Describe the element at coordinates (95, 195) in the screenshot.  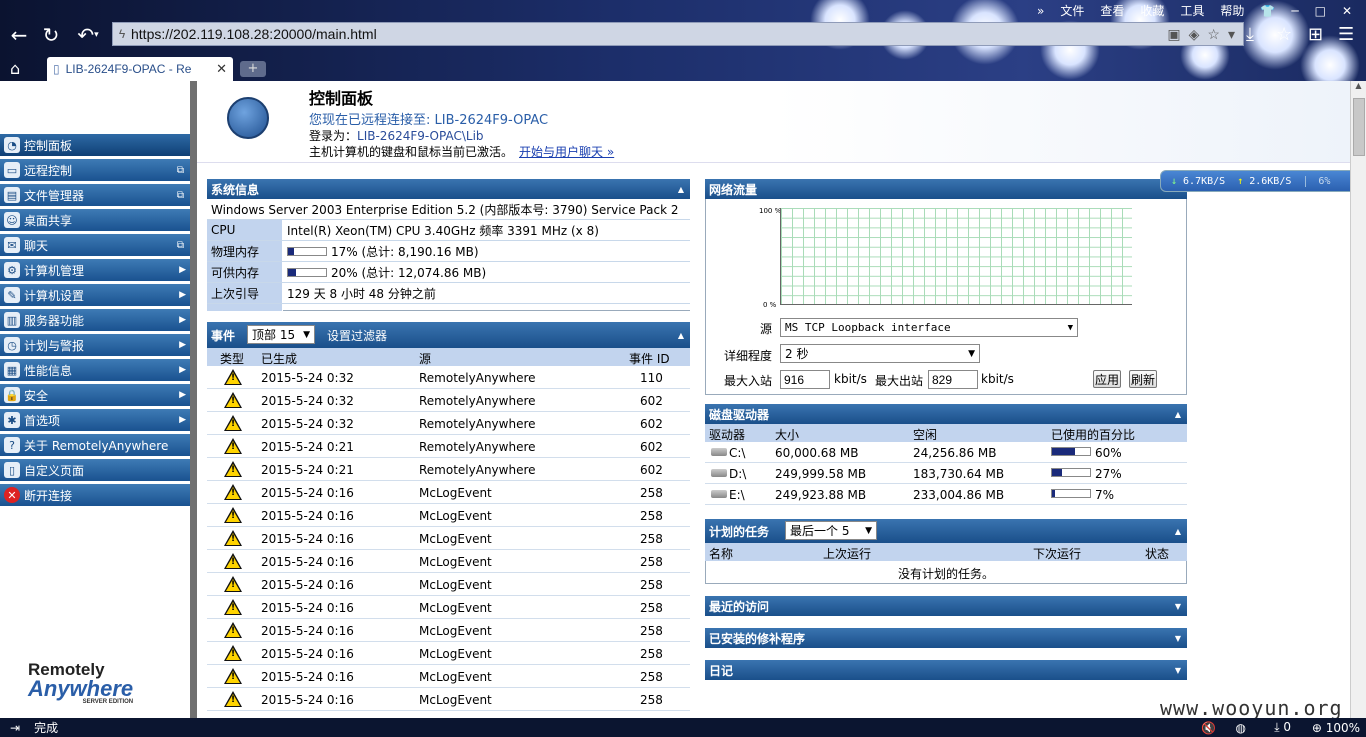
I see `sidebar-item-file-manager: ▤ 文件管理器 ⧉` at that location.